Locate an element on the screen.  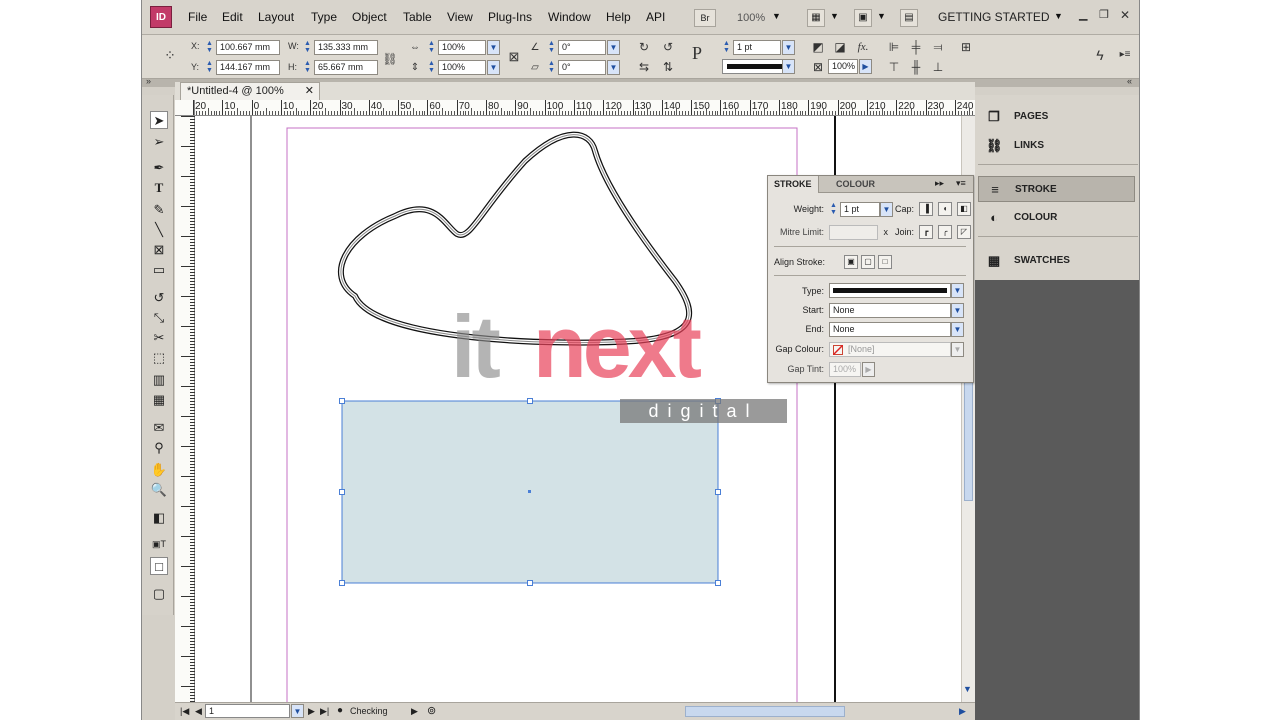
panel-links: ⛓ LINKS is located at coordinates (1056, 146).